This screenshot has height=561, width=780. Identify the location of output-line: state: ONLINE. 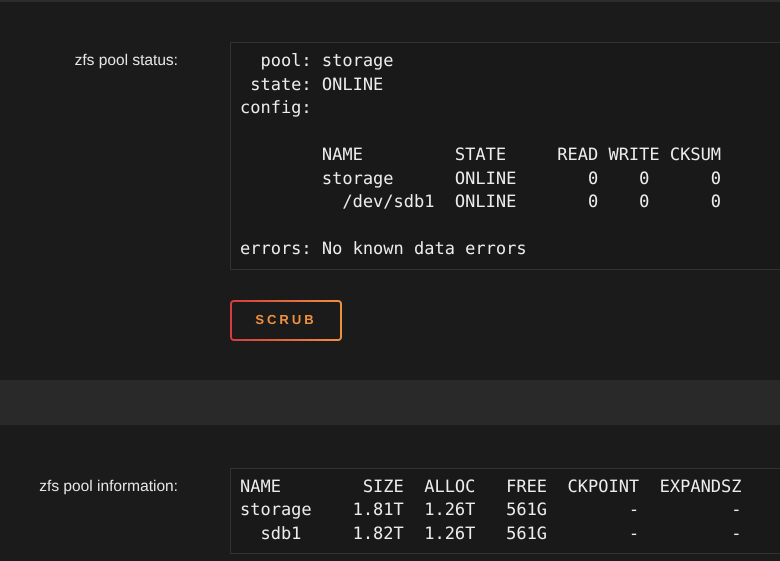
(316, 85).